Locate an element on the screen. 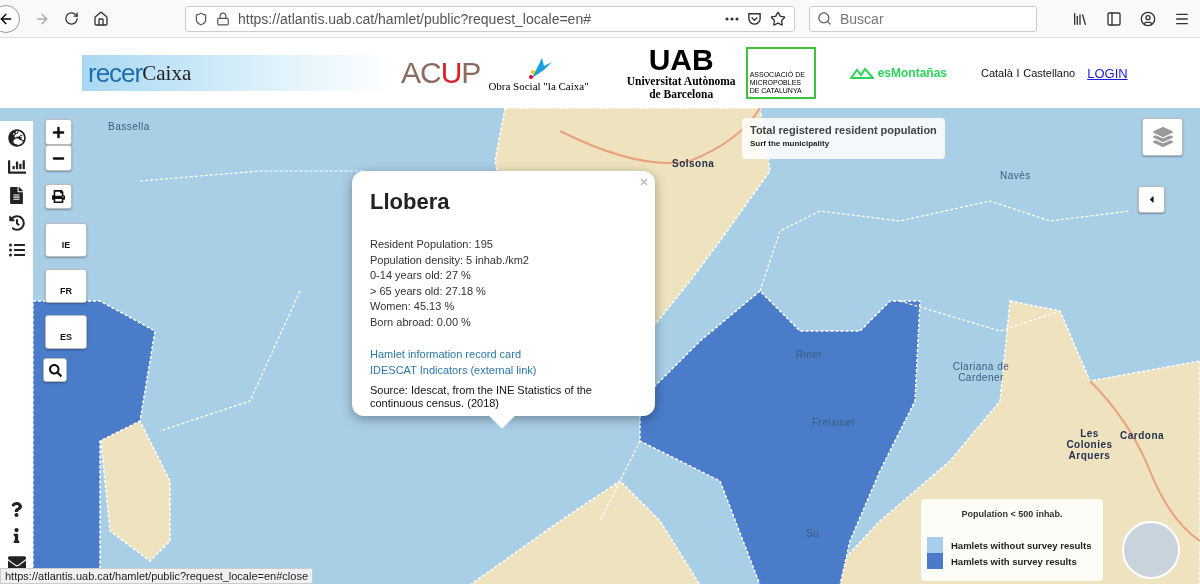 This screenshot has width=1200, height=584. place-label: Les Colonies Arquers is located at coordinates (1089, 444).